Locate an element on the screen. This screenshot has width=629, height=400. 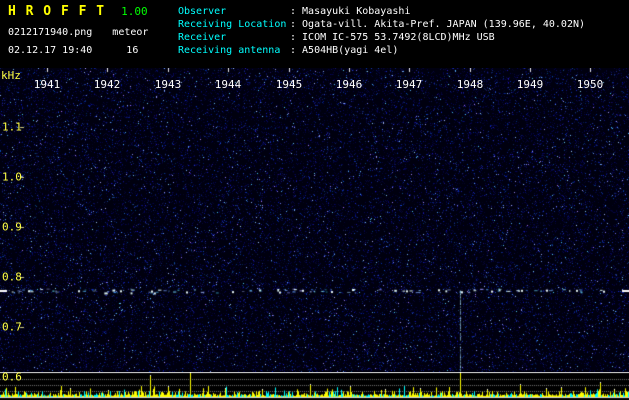
time-tick-label: 1943 is located at coordinates (168, 84).